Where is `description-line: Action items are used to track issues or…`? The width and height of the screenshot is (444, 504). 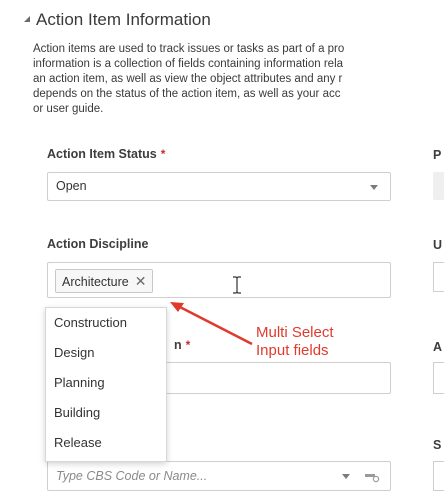 description-line: Action items are used to track issues or… is located at coordinates (189, 49).